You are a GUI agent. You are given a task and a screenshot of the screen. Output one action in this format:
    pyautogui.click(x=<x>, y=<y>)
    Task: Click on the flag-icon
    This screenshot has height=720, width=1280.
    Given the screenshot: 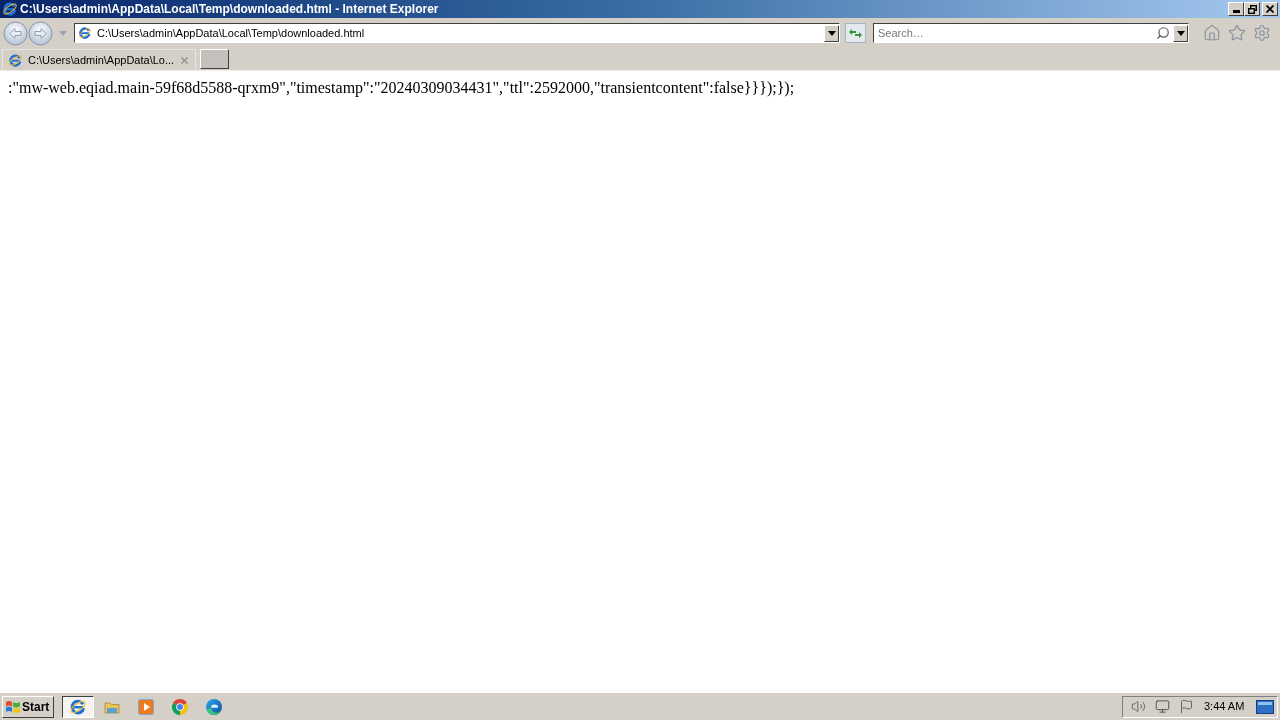 What is the action you would take?
    pyautogui.click(x=1186, y=706)
    